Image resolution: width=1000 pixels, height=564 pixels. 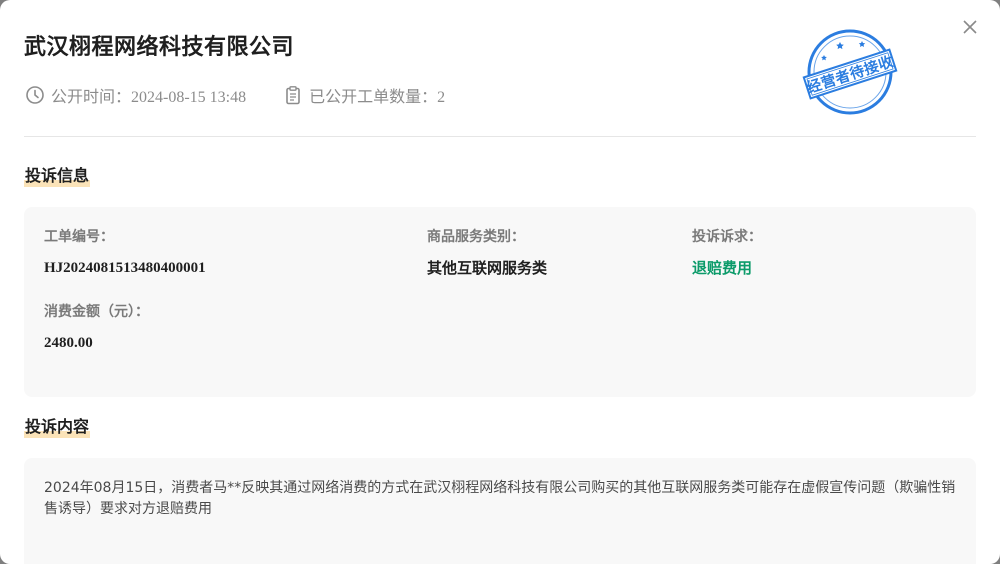 What do you see at coordinates (476, 237) in the screenshot?
I see `category-label: 商品服务类别：` at bounding box center [476, 237].